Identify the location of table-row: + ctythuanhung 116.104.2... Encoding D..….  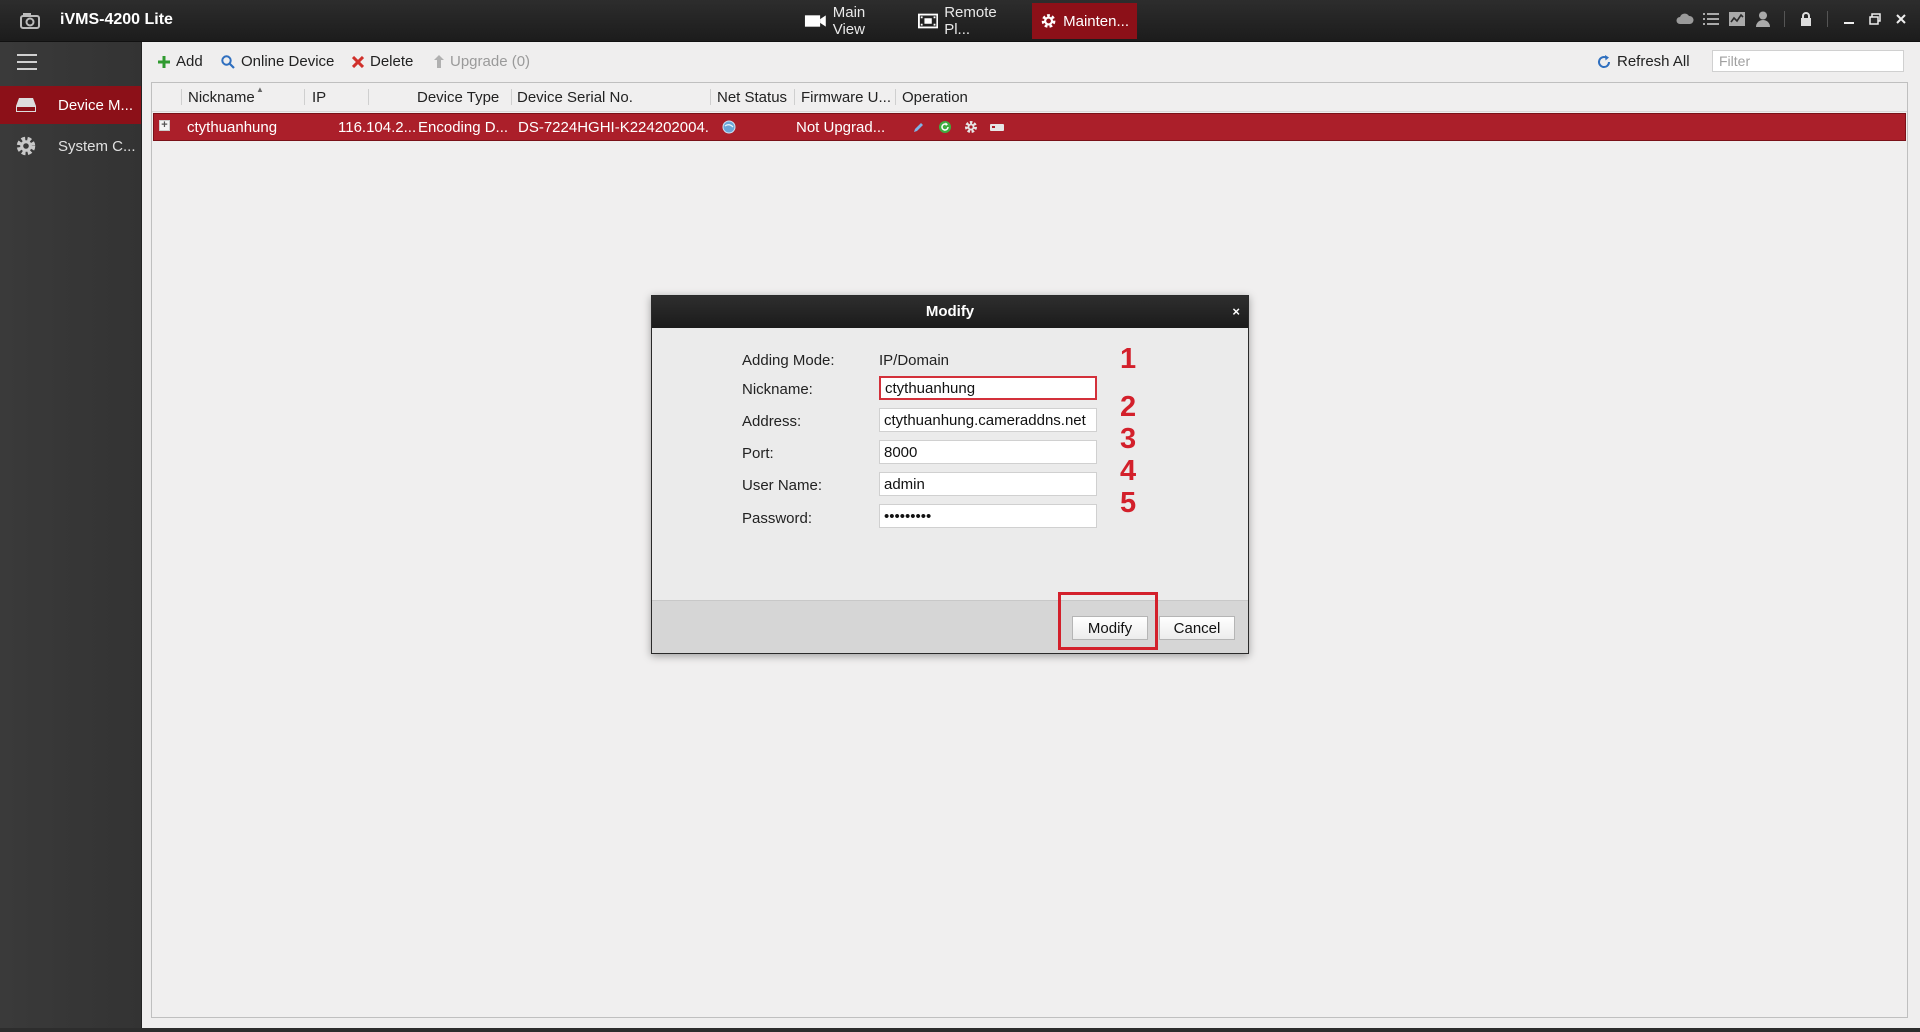
(1029, 127).